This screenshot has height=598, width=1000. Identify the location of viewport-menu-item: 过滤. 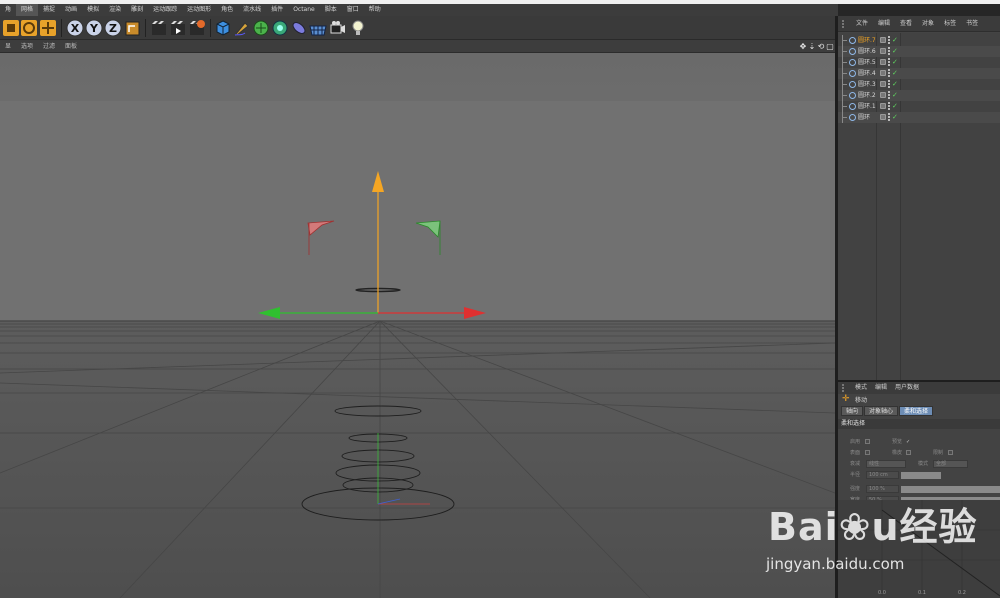
(49, 46).